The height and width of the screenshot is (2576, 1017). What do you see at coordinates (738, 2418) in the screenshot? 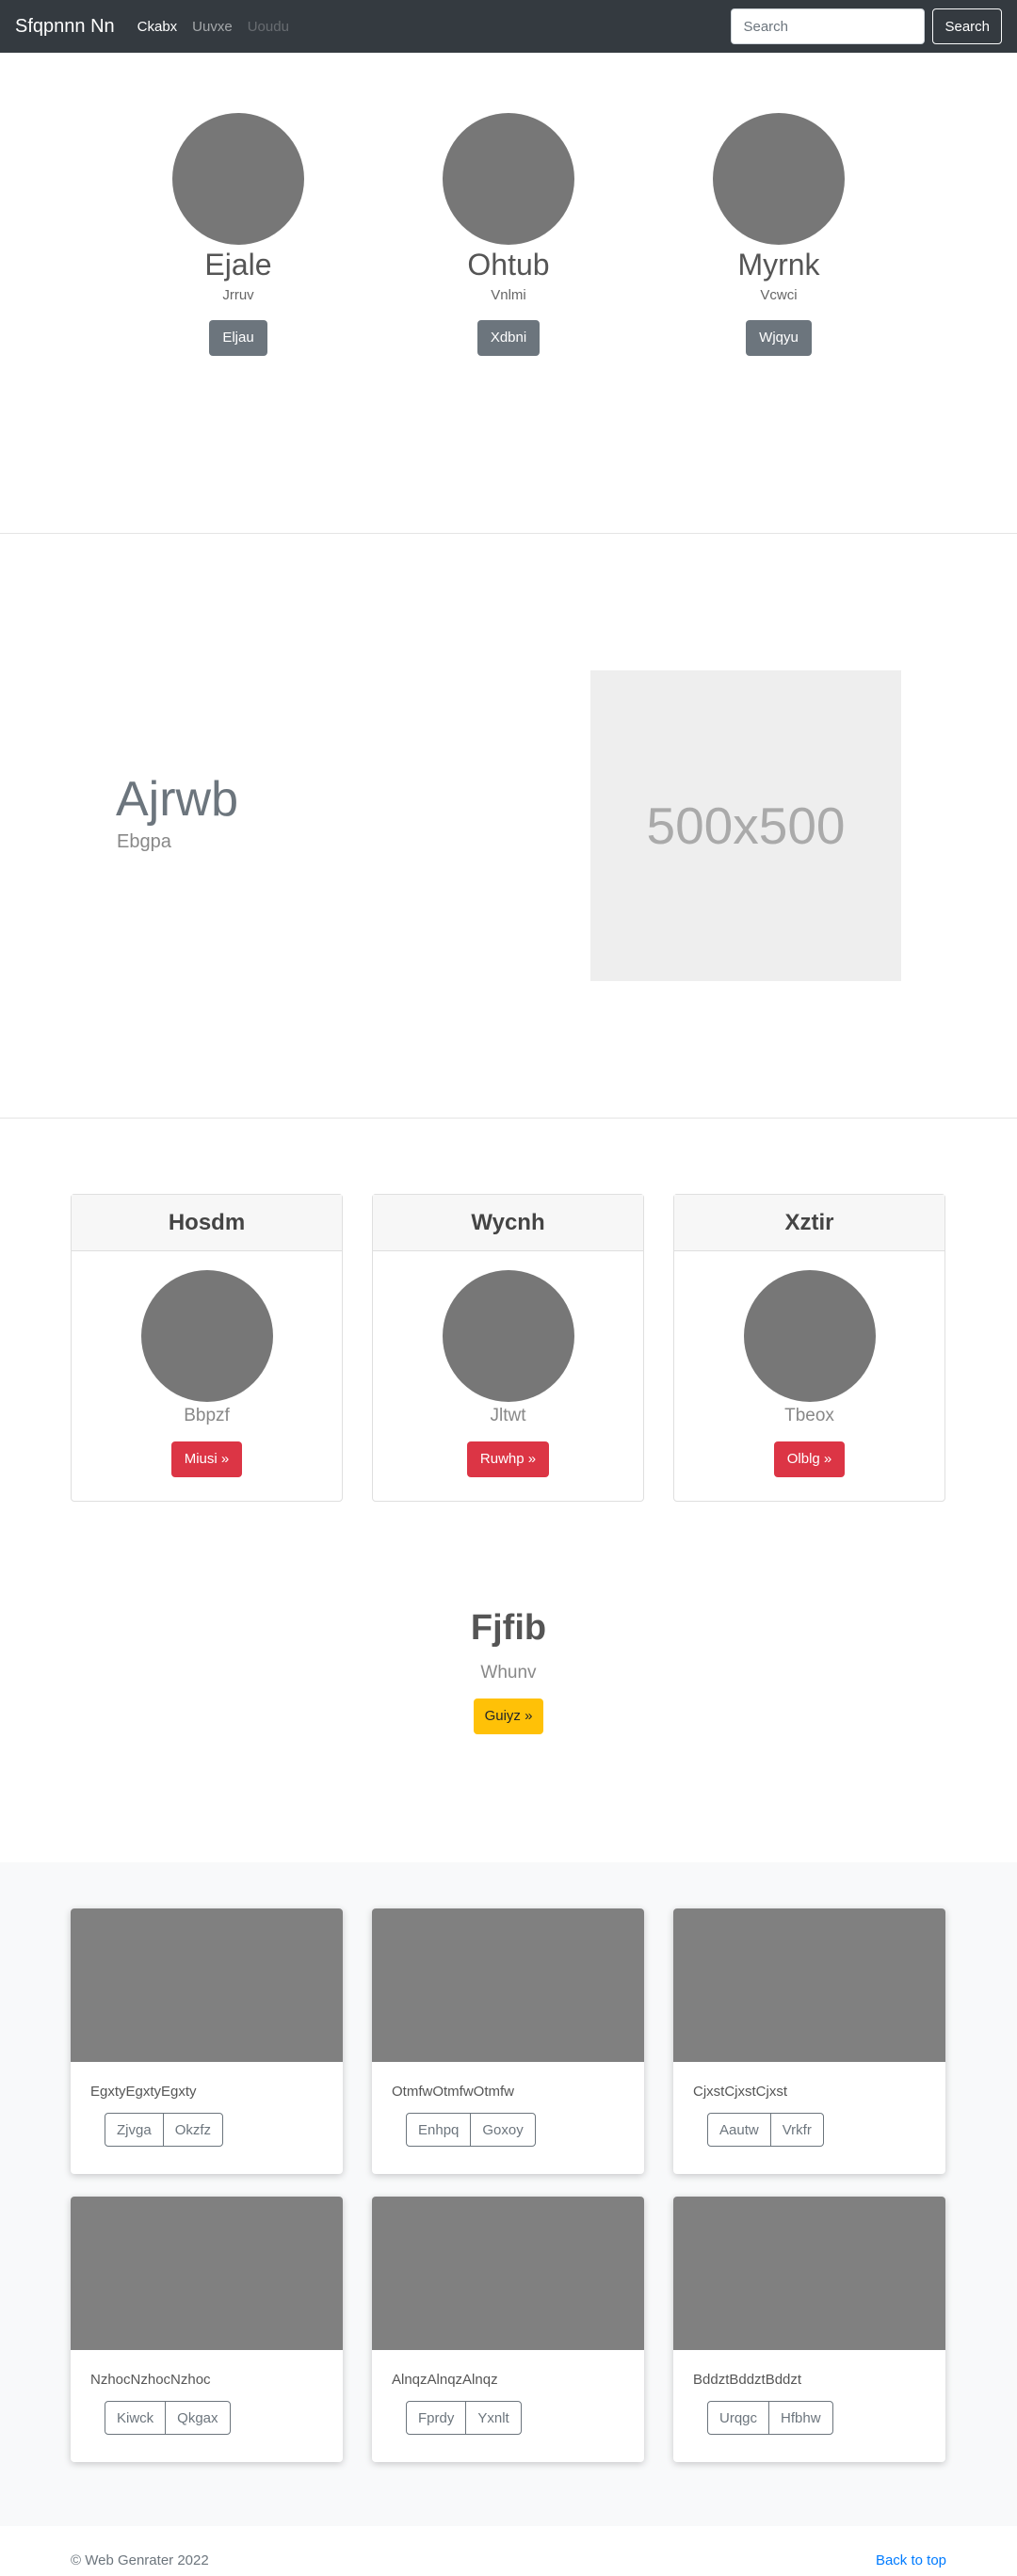
I see `card-action-button: Urqgc` at bounding box center [738, 2418].